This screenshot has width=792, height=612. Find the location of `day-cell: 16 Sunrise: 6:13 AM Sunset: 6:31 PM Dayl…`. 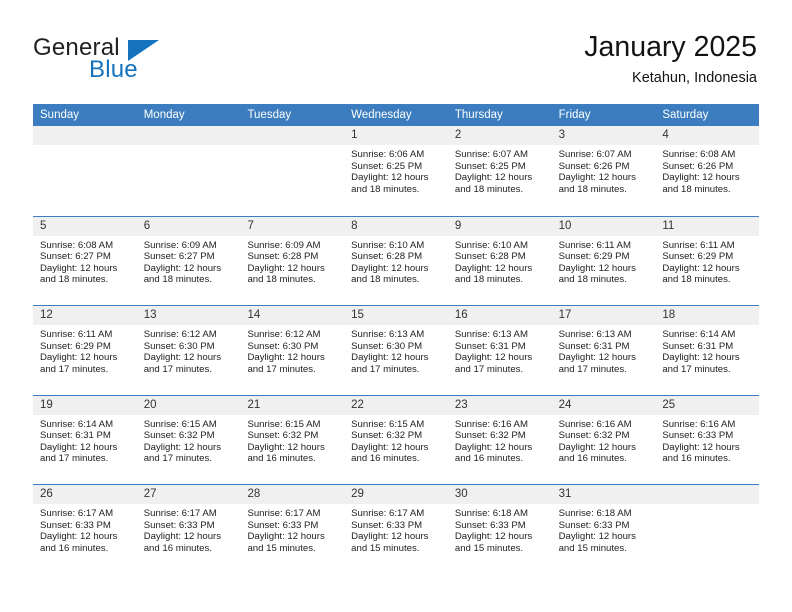

day-cell: 16 Sunrise: 6:13 AM Sunset: 6:31 PM Dayl… is located at coordinates (499, 350).